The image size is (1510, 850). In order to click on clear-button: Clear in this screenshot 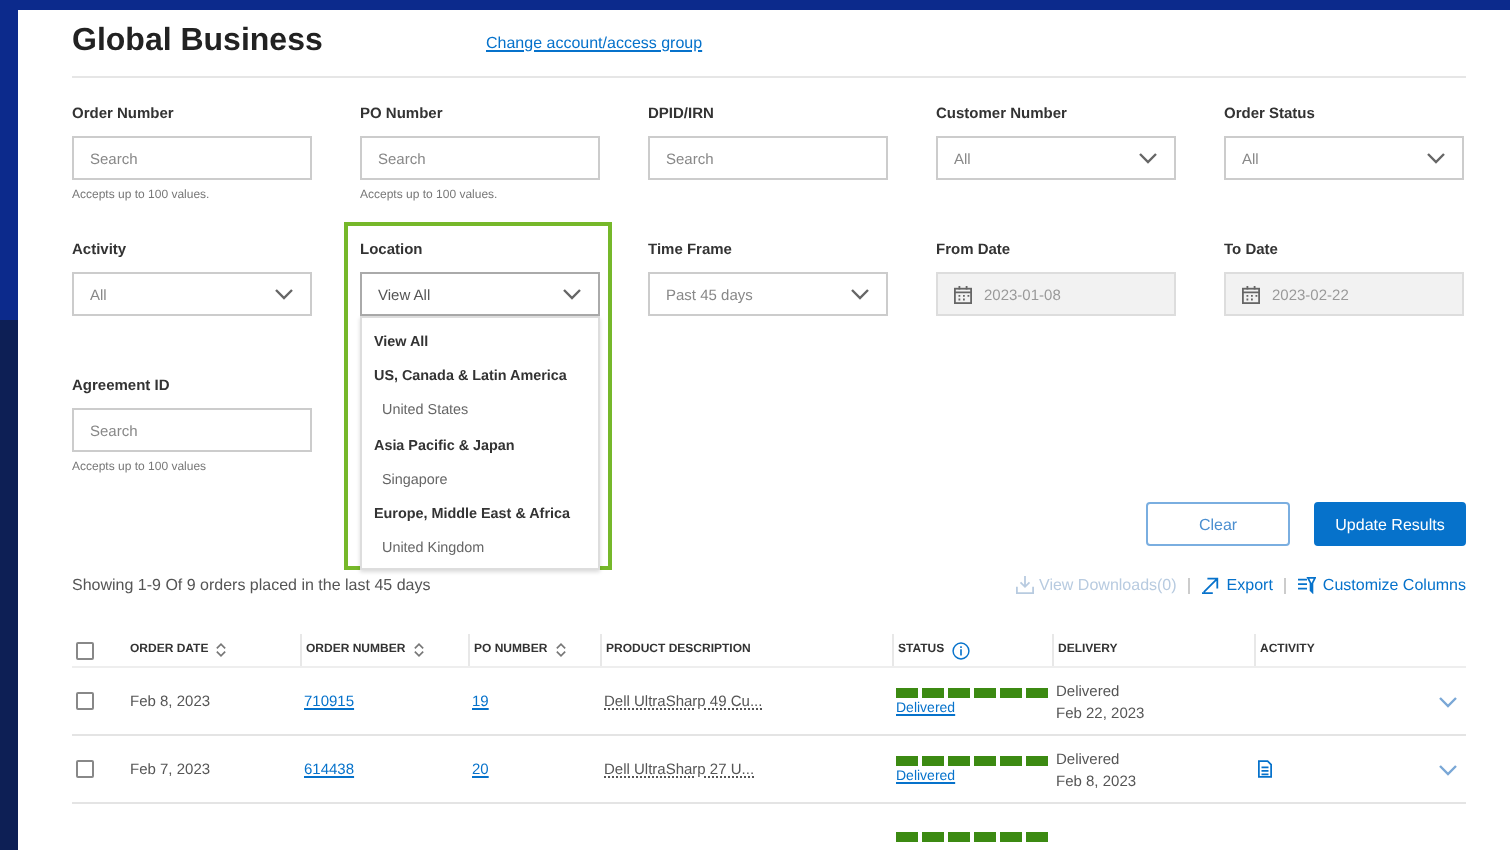, I will do `click(1218, 524)`.